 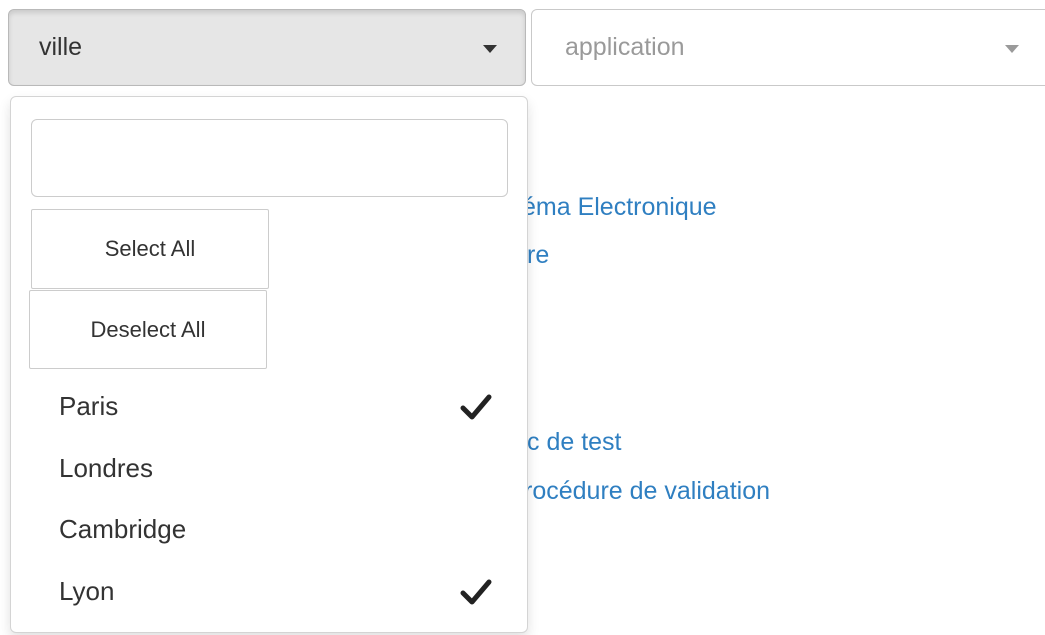 I want to click on option-label: Londres, so click(x=106, y=468).